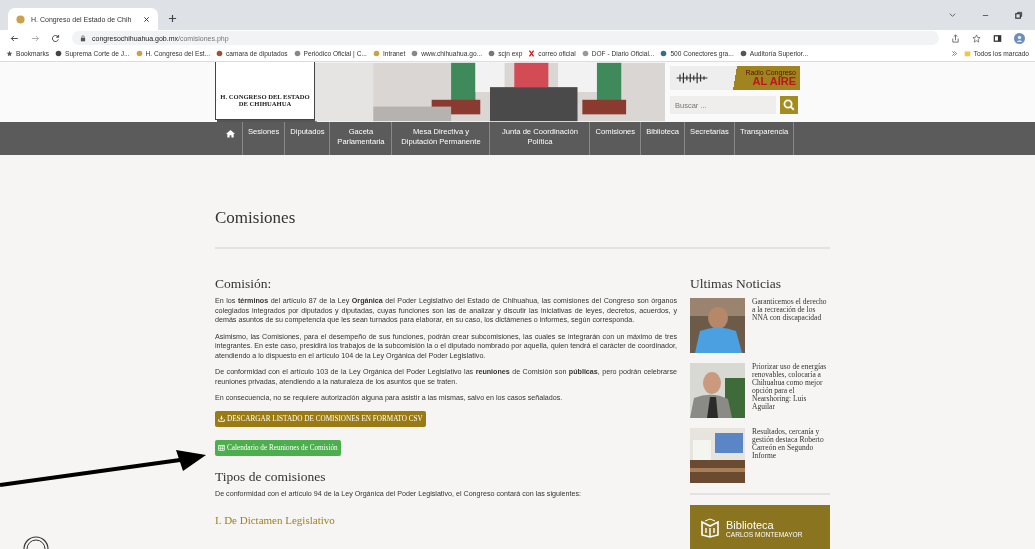  I want to click on banner-title: Biblioteca, so click(750, 524).